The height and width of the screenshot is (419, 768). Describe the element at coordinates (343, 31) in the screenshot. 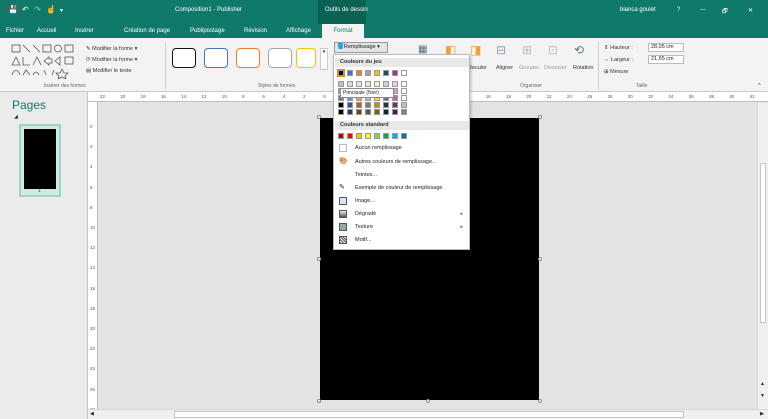

I see `tab-format: Format` at that location.